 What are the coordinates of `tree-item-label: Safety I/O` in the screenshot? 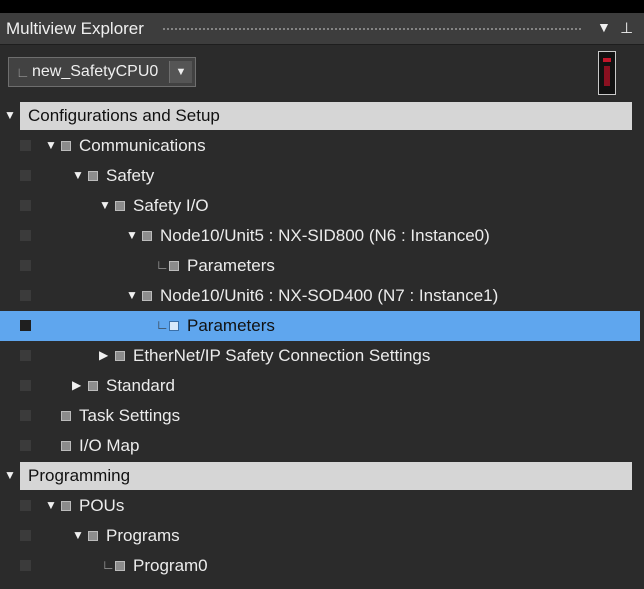 It's located at (171, 205).